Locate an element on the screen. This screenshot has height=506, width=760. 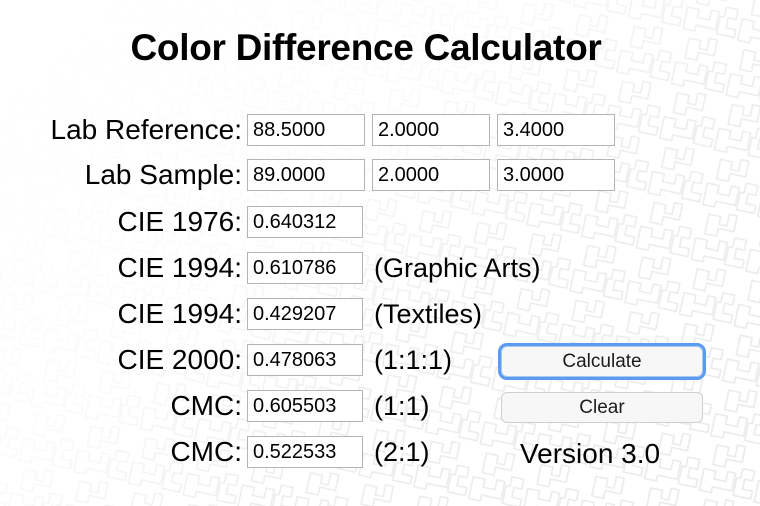
lab-sample-l-input is located at coordinates (306, 175).